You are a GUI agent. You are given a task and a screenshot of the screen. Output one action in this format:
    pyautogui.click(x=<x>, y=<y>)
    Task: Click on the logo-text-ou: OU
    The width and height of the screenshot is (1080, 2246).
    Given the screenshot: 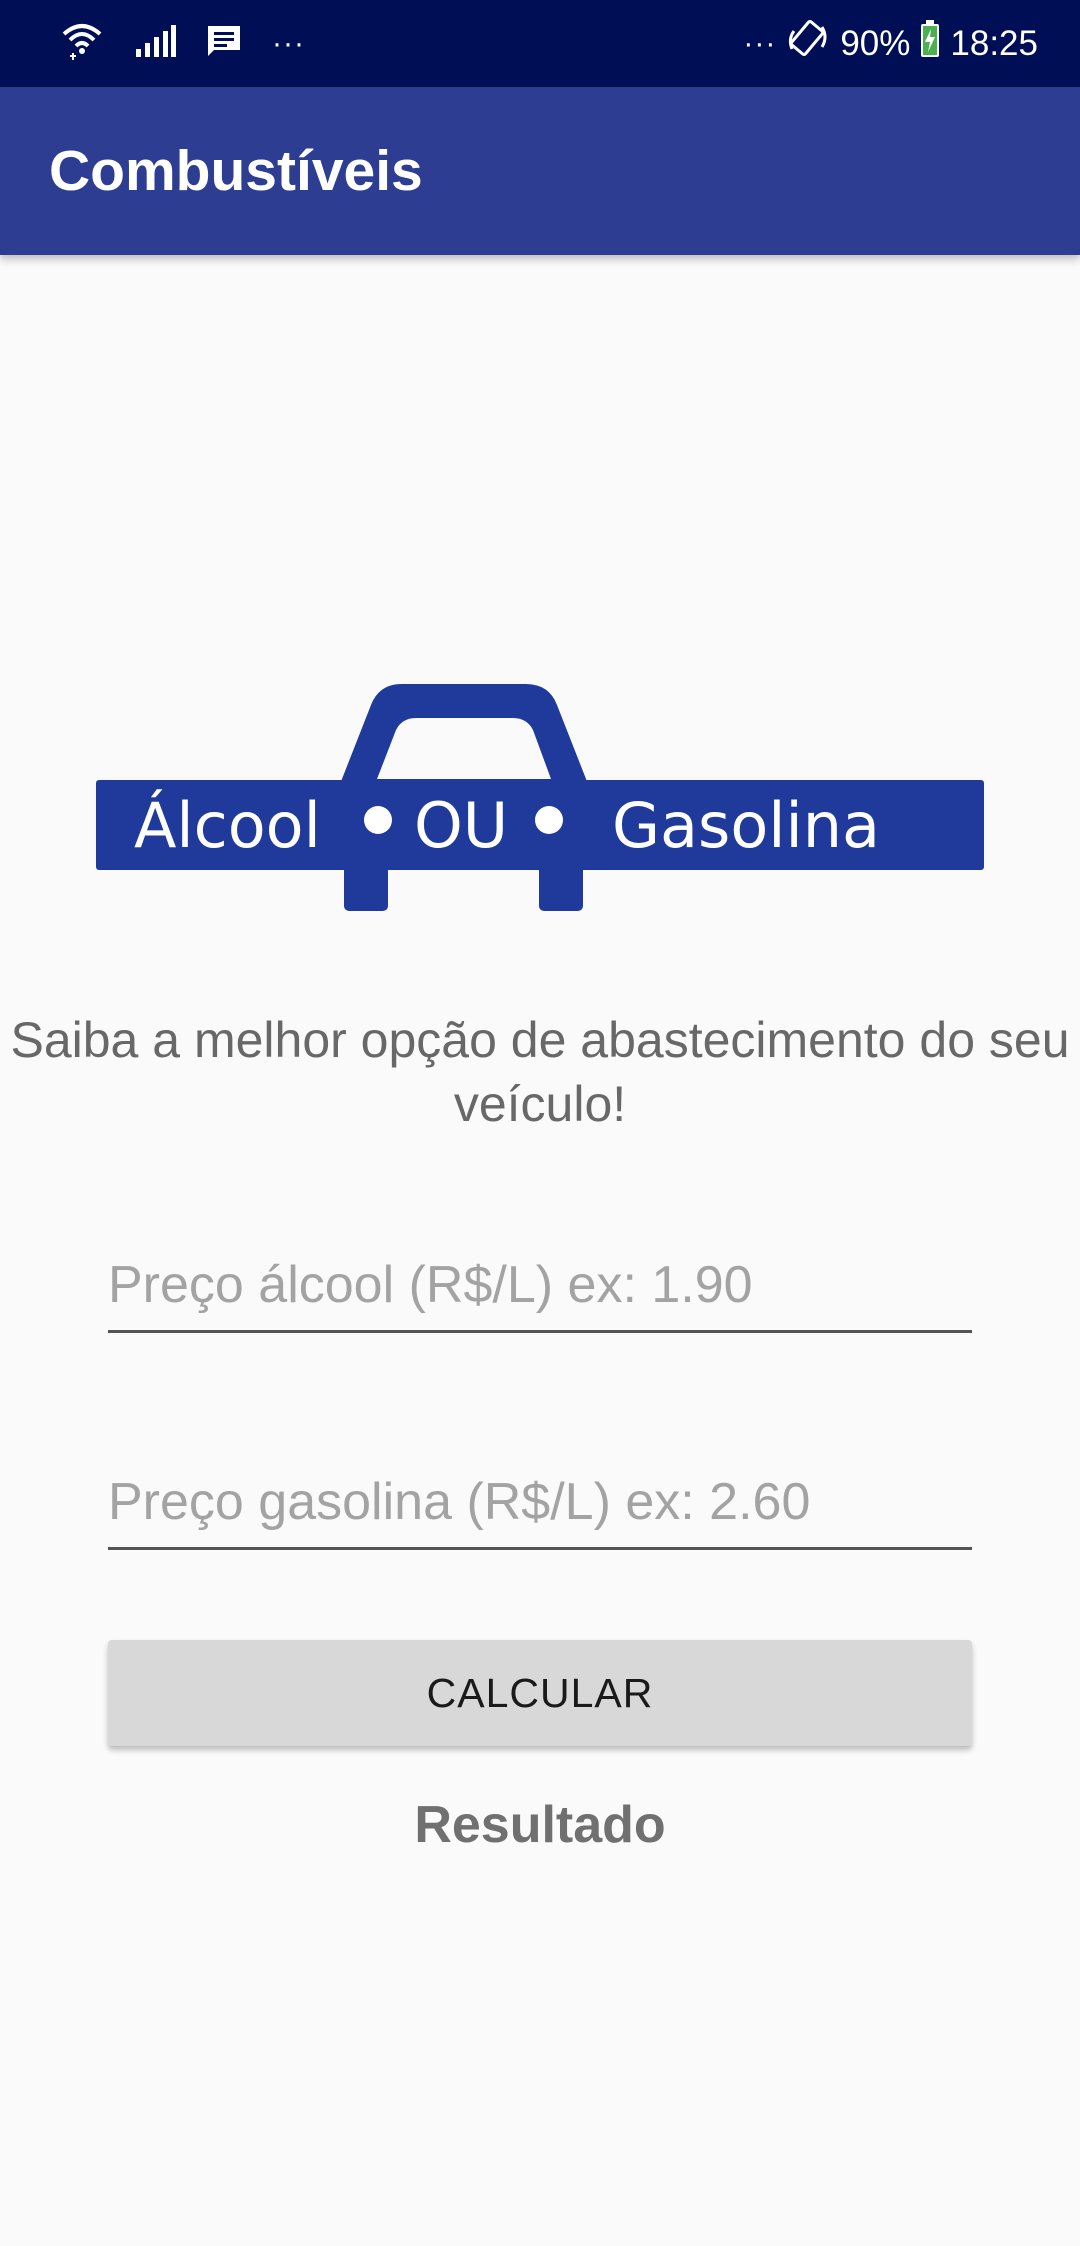 What is the action you would take?
    pyautogui.click(x=461, y=825)
    